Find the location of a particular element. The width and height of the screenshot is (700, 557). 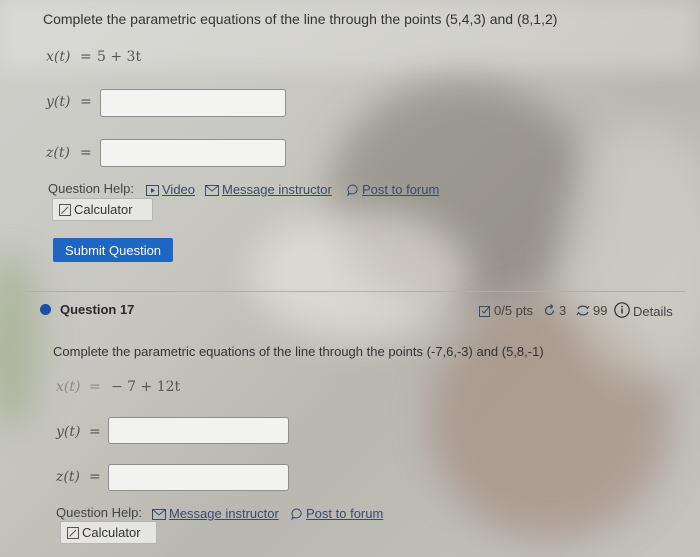

retries-indicator: 3 is located at coordinates (554, 311).